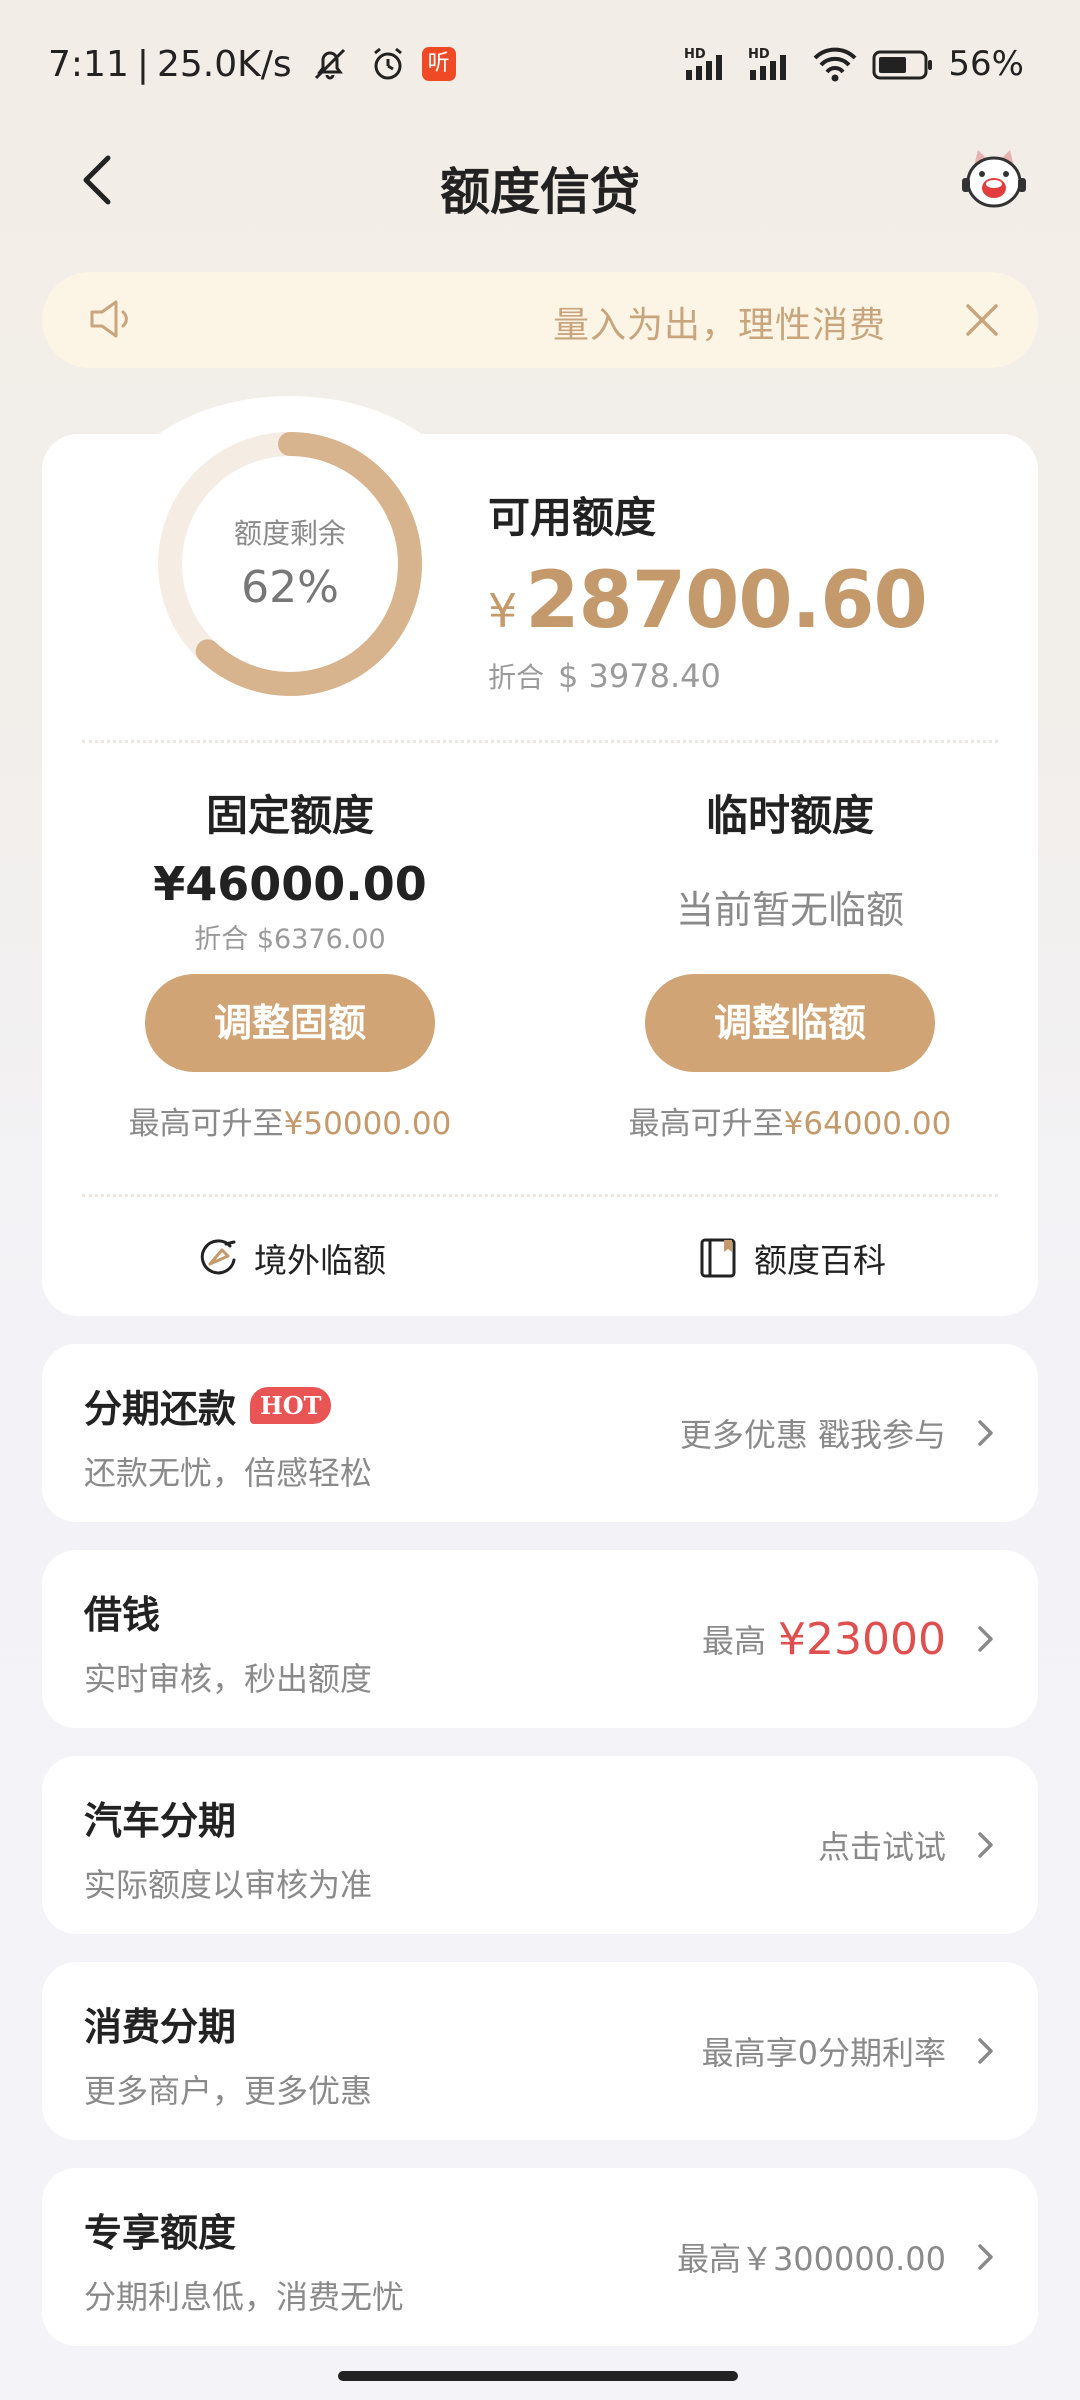  I want to click on battery-percent: 56%, so click(986, 64).